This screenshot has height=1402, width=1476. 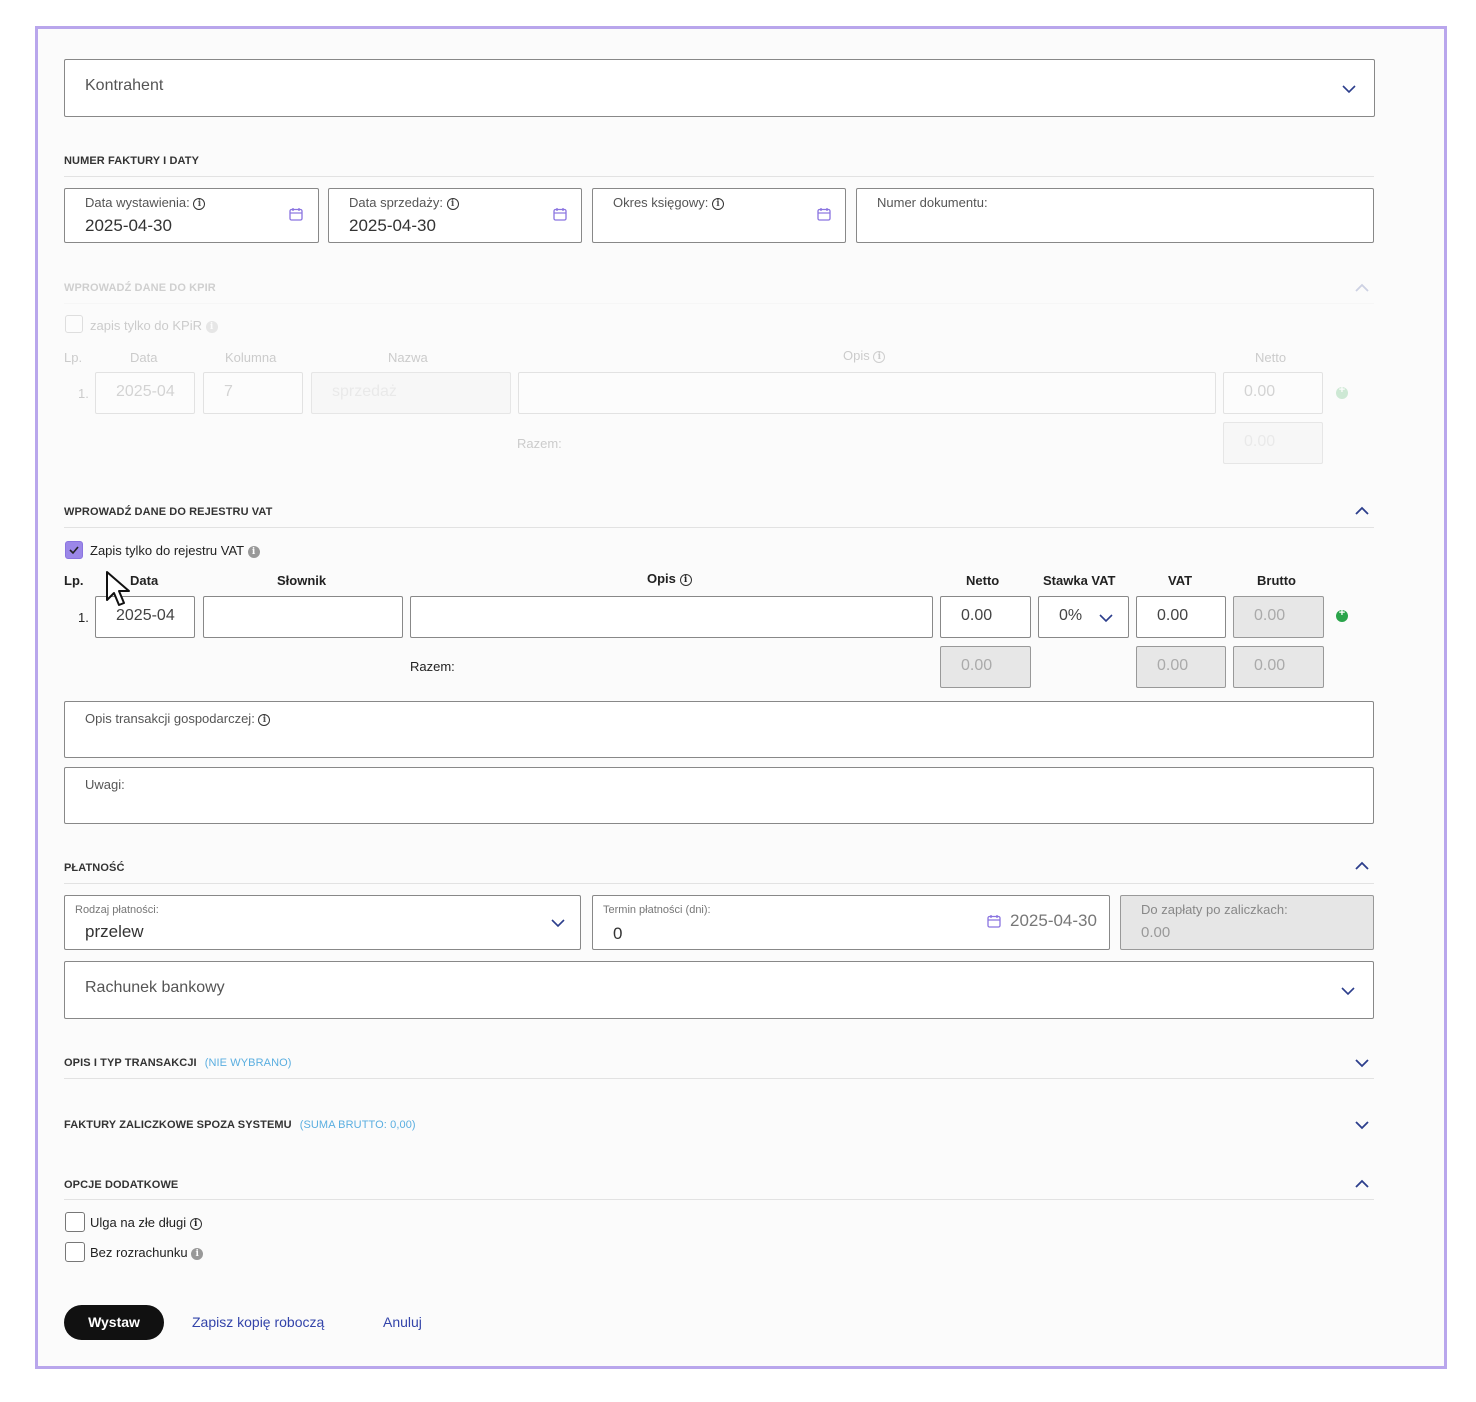 What do you see at coordinates (1278, 667) in the screenshot?
I see `vat-total-gross: 0.00` at bounding box center [1278, 667].